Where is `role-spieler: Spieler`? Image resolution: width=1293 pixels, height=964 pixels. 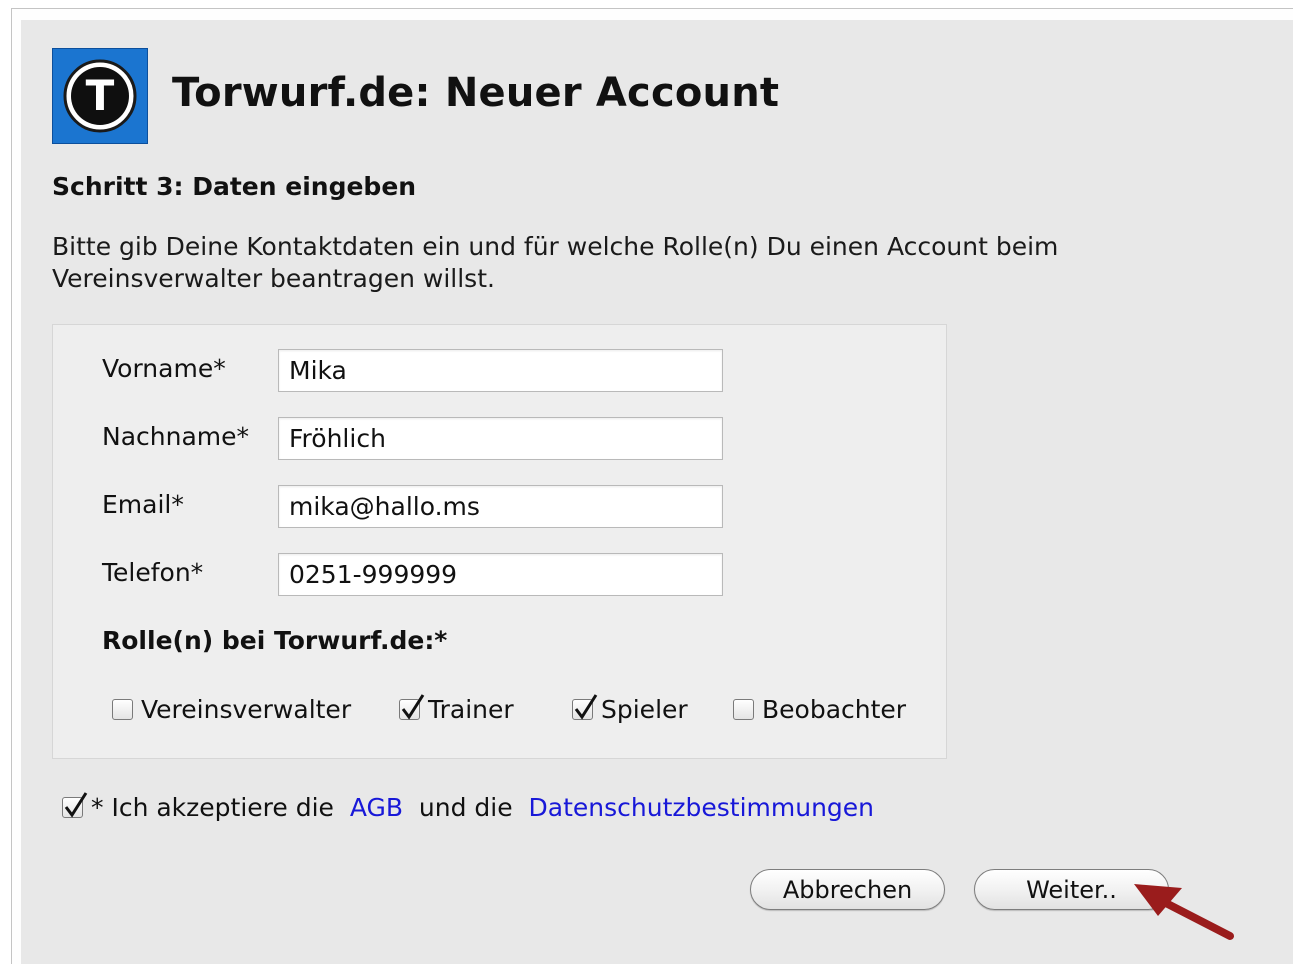 role-spieler: Spieler is located at coordinates (630, 709).